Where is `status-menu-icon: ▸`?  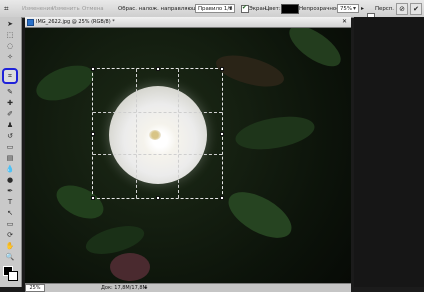 status-menu-icon: ▸ is located at coordinates (146, 288).